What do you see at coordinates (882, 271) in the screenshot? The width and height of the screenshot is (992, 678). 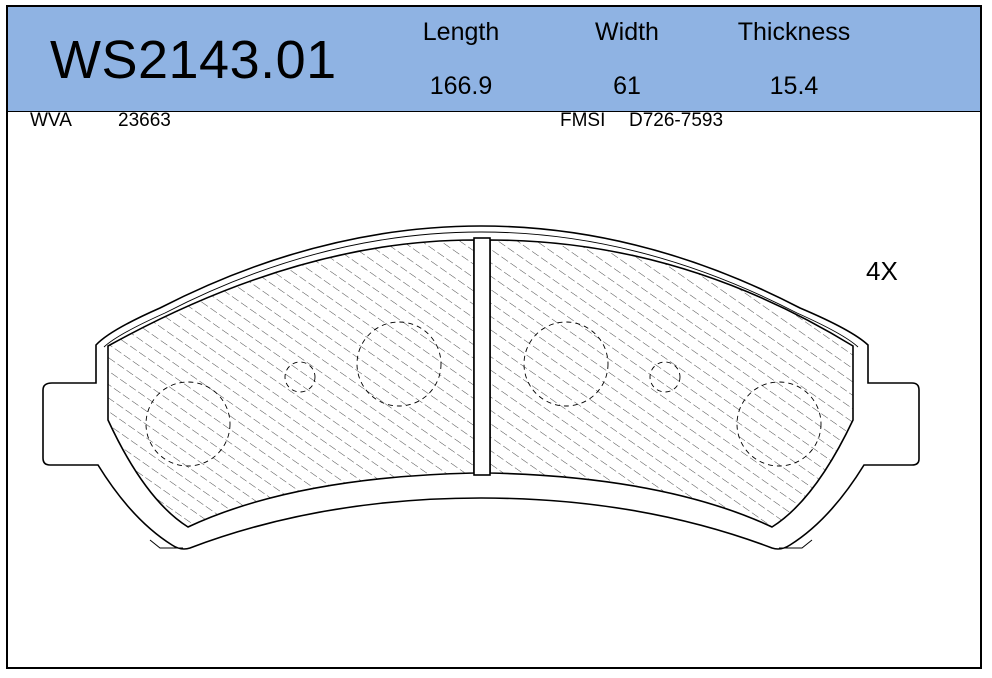 I see `quantity-label: 4X` at bounding box center [882, 271].